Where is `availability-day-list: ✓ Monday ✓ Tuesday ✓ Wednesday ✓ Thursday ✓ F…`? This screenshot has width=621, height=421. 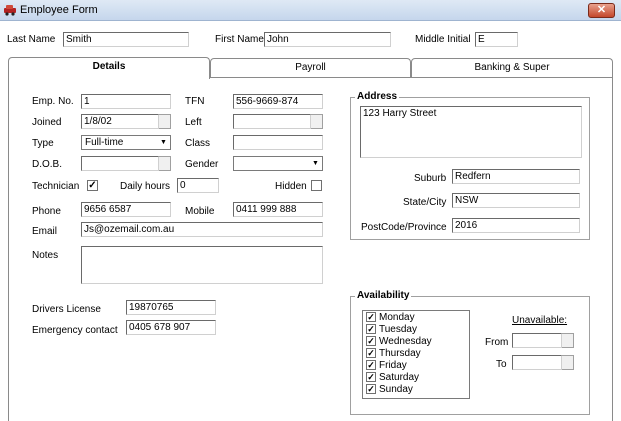
availability-day-list: ✓ Monday ✓ Tuesday ✓ Wednesday ✓ Thursday ✓ F… is located at coordinates (416, 354).